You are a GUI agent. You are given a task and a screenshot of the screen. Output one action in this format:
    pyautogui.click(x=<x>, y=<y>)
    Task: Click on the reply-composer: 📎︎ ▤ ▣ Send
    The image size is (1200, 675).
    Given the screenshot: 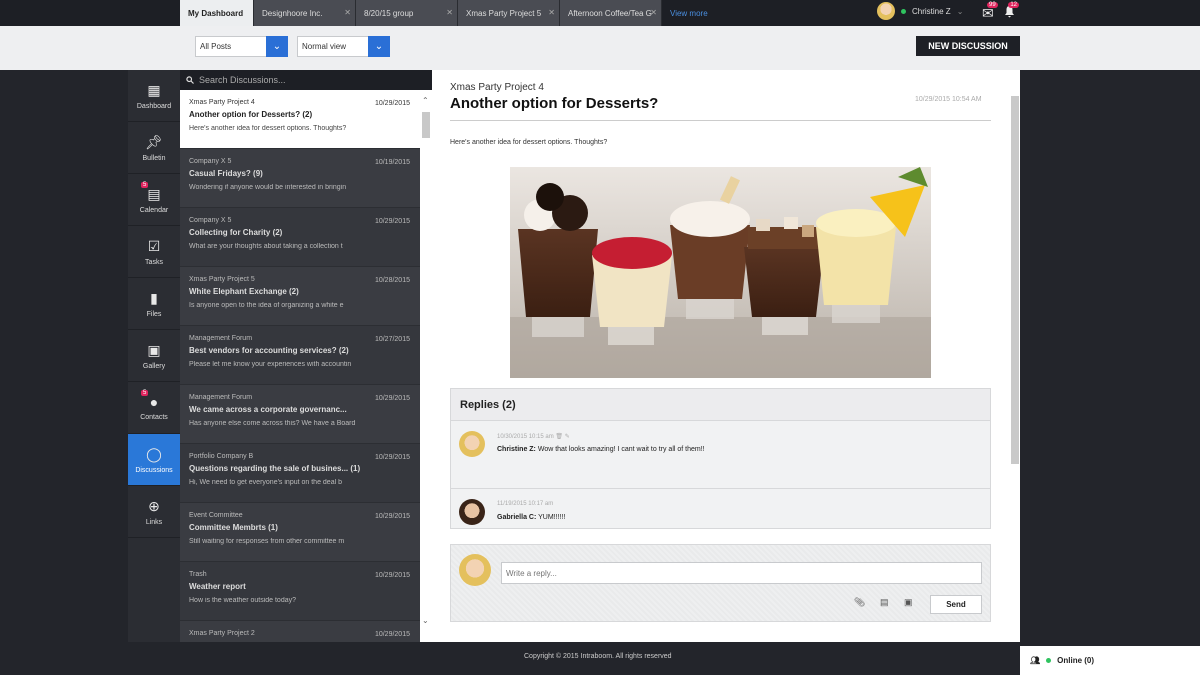 What is the action you would take?
    pyautogui.click(x=720, y=583)
    